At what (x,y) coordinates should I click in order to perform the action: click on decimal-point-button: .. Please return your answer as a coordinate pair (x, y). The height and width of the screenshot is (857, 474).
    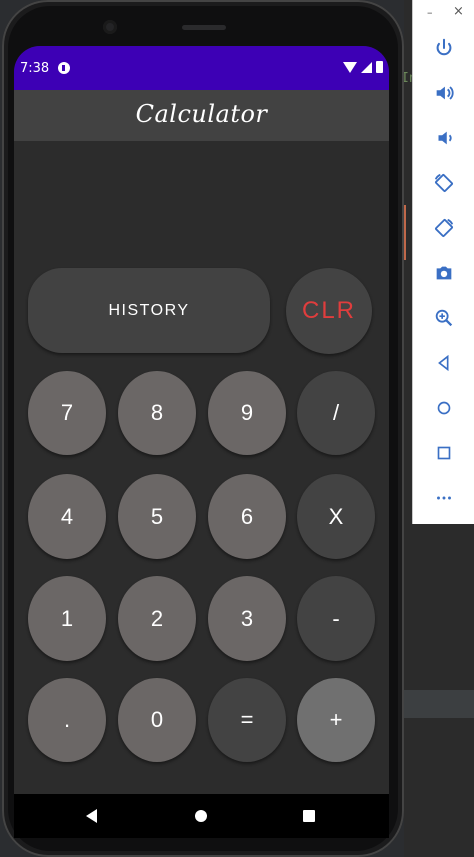
    Looking at the image, I should click on (67, 720).